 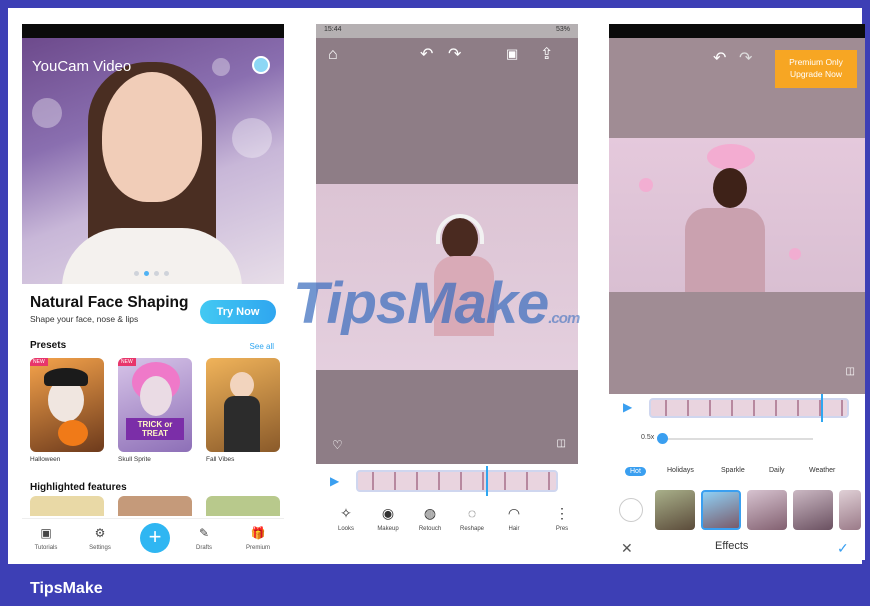 I want to click on video-preview, so click(x=737, y=215).